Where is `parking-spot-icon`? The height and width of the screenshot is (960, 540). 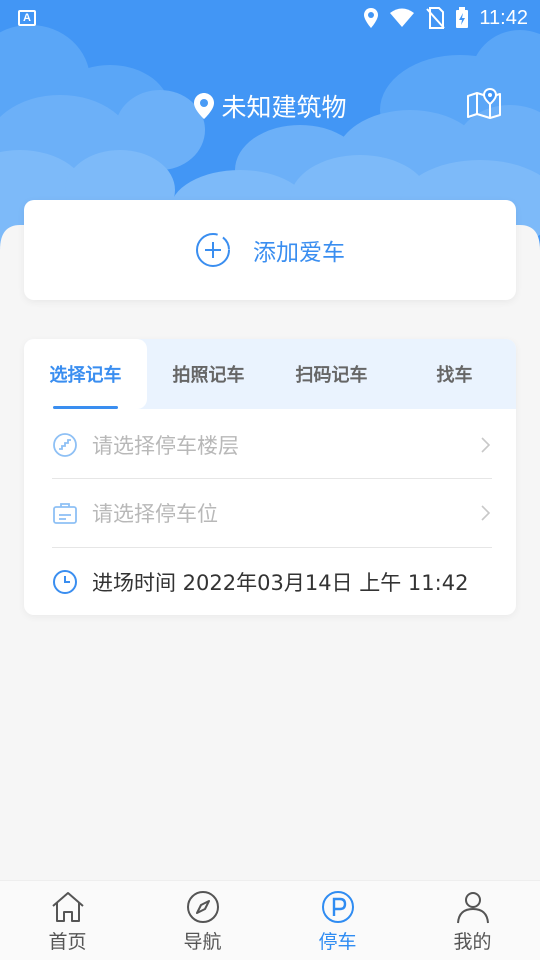 parking-spot-icon is located at coordinates (65, 513).